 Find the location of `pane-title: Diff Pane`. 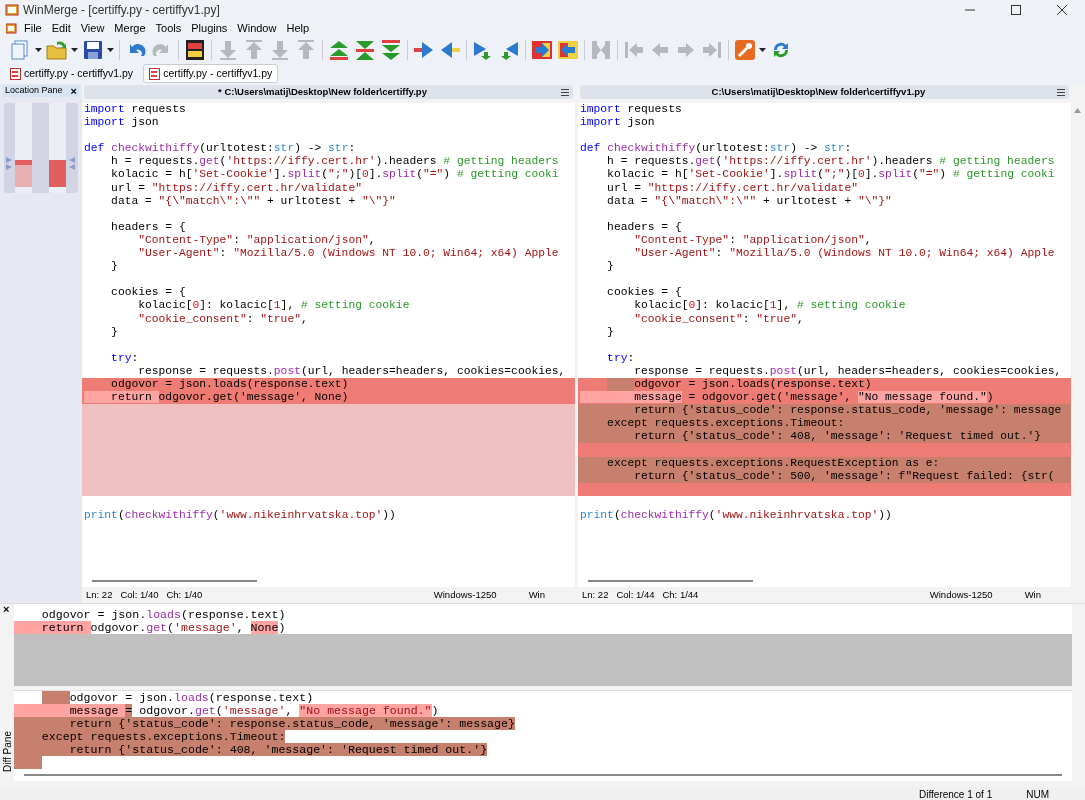

pane-title: Diff Pane is located at coordinates (7, 751).